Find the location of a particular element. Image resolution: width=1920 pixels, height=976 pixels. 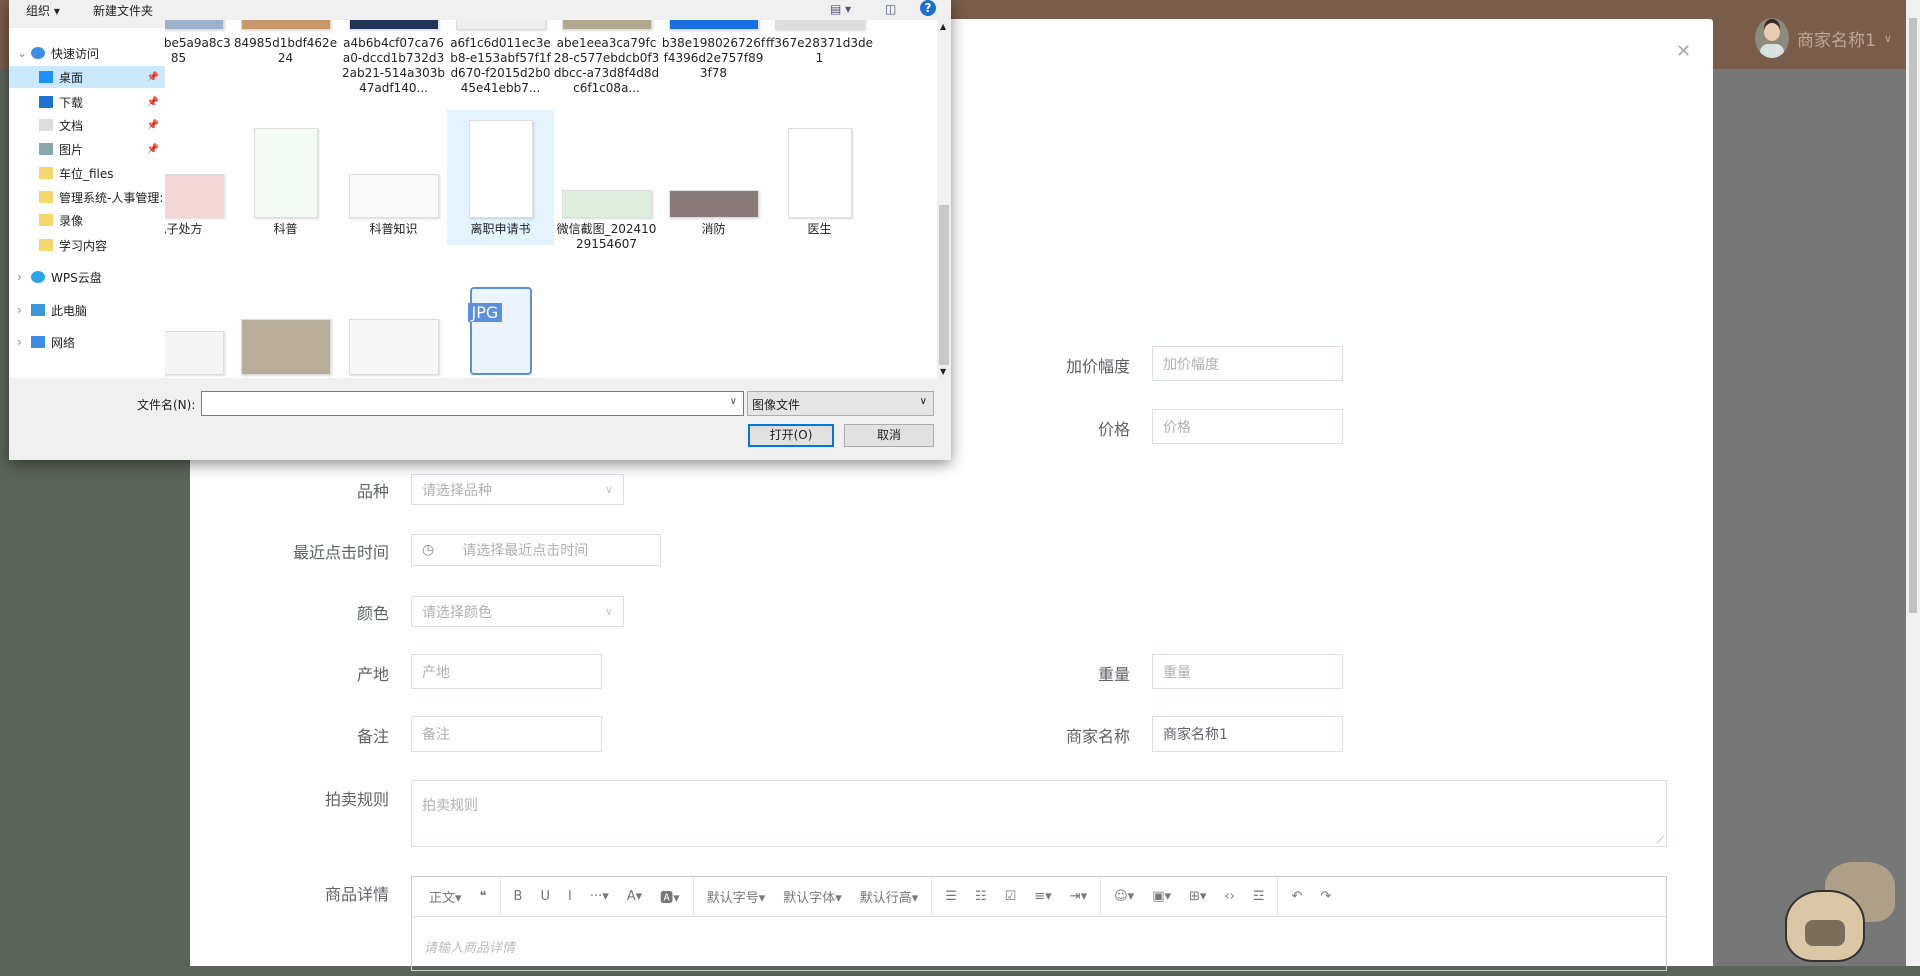

file-item: ff367e28371d3de1 is located at coordinates (819, 43).